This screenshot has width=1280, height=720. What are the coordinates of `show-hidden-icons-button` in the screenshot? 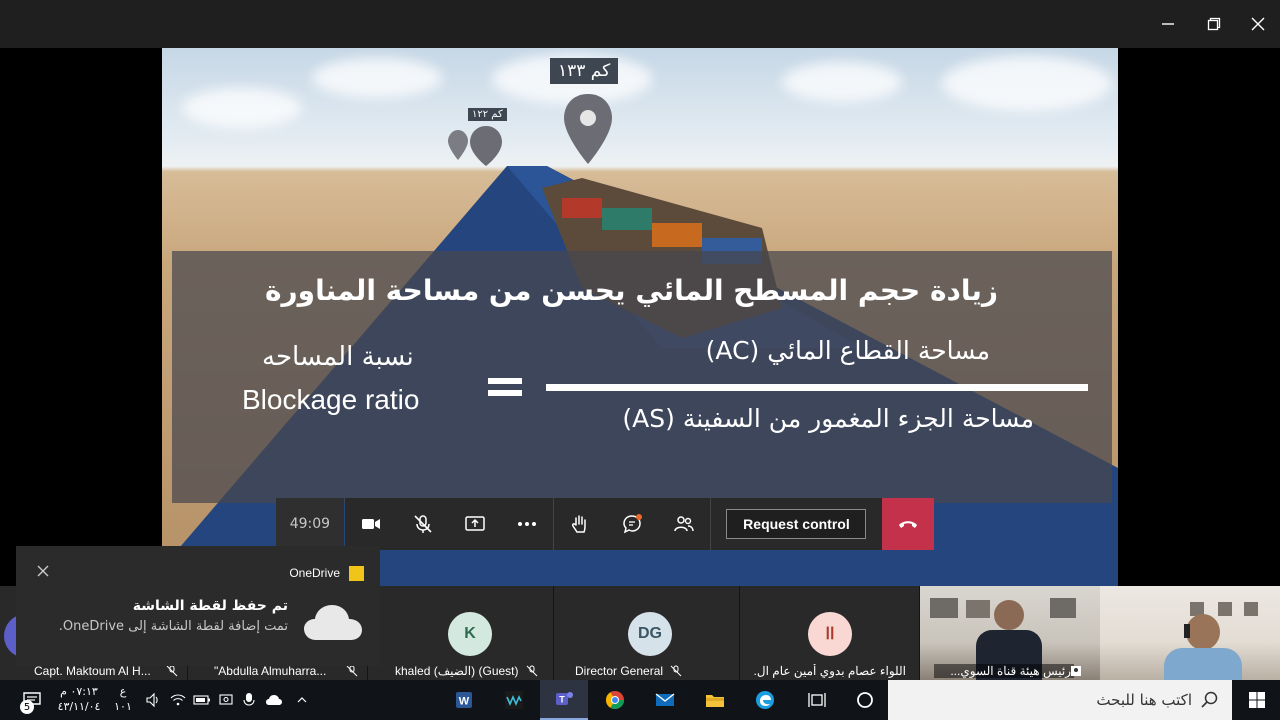 It's located at (302, 700).